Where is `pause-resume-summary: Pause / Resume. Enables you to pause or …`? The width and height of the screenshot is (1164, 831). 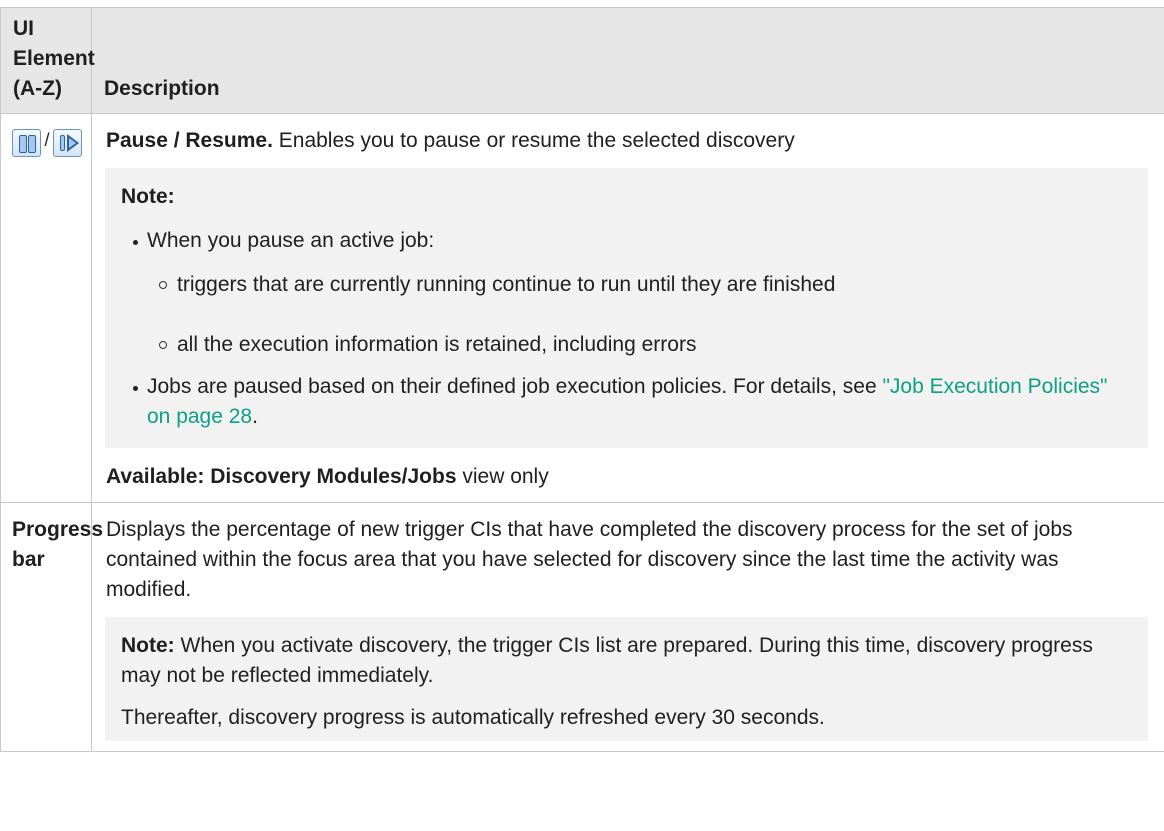
pause-resume-summary: Pause / Resume. Enables you to pause or … is located at coordinates (627, 141).